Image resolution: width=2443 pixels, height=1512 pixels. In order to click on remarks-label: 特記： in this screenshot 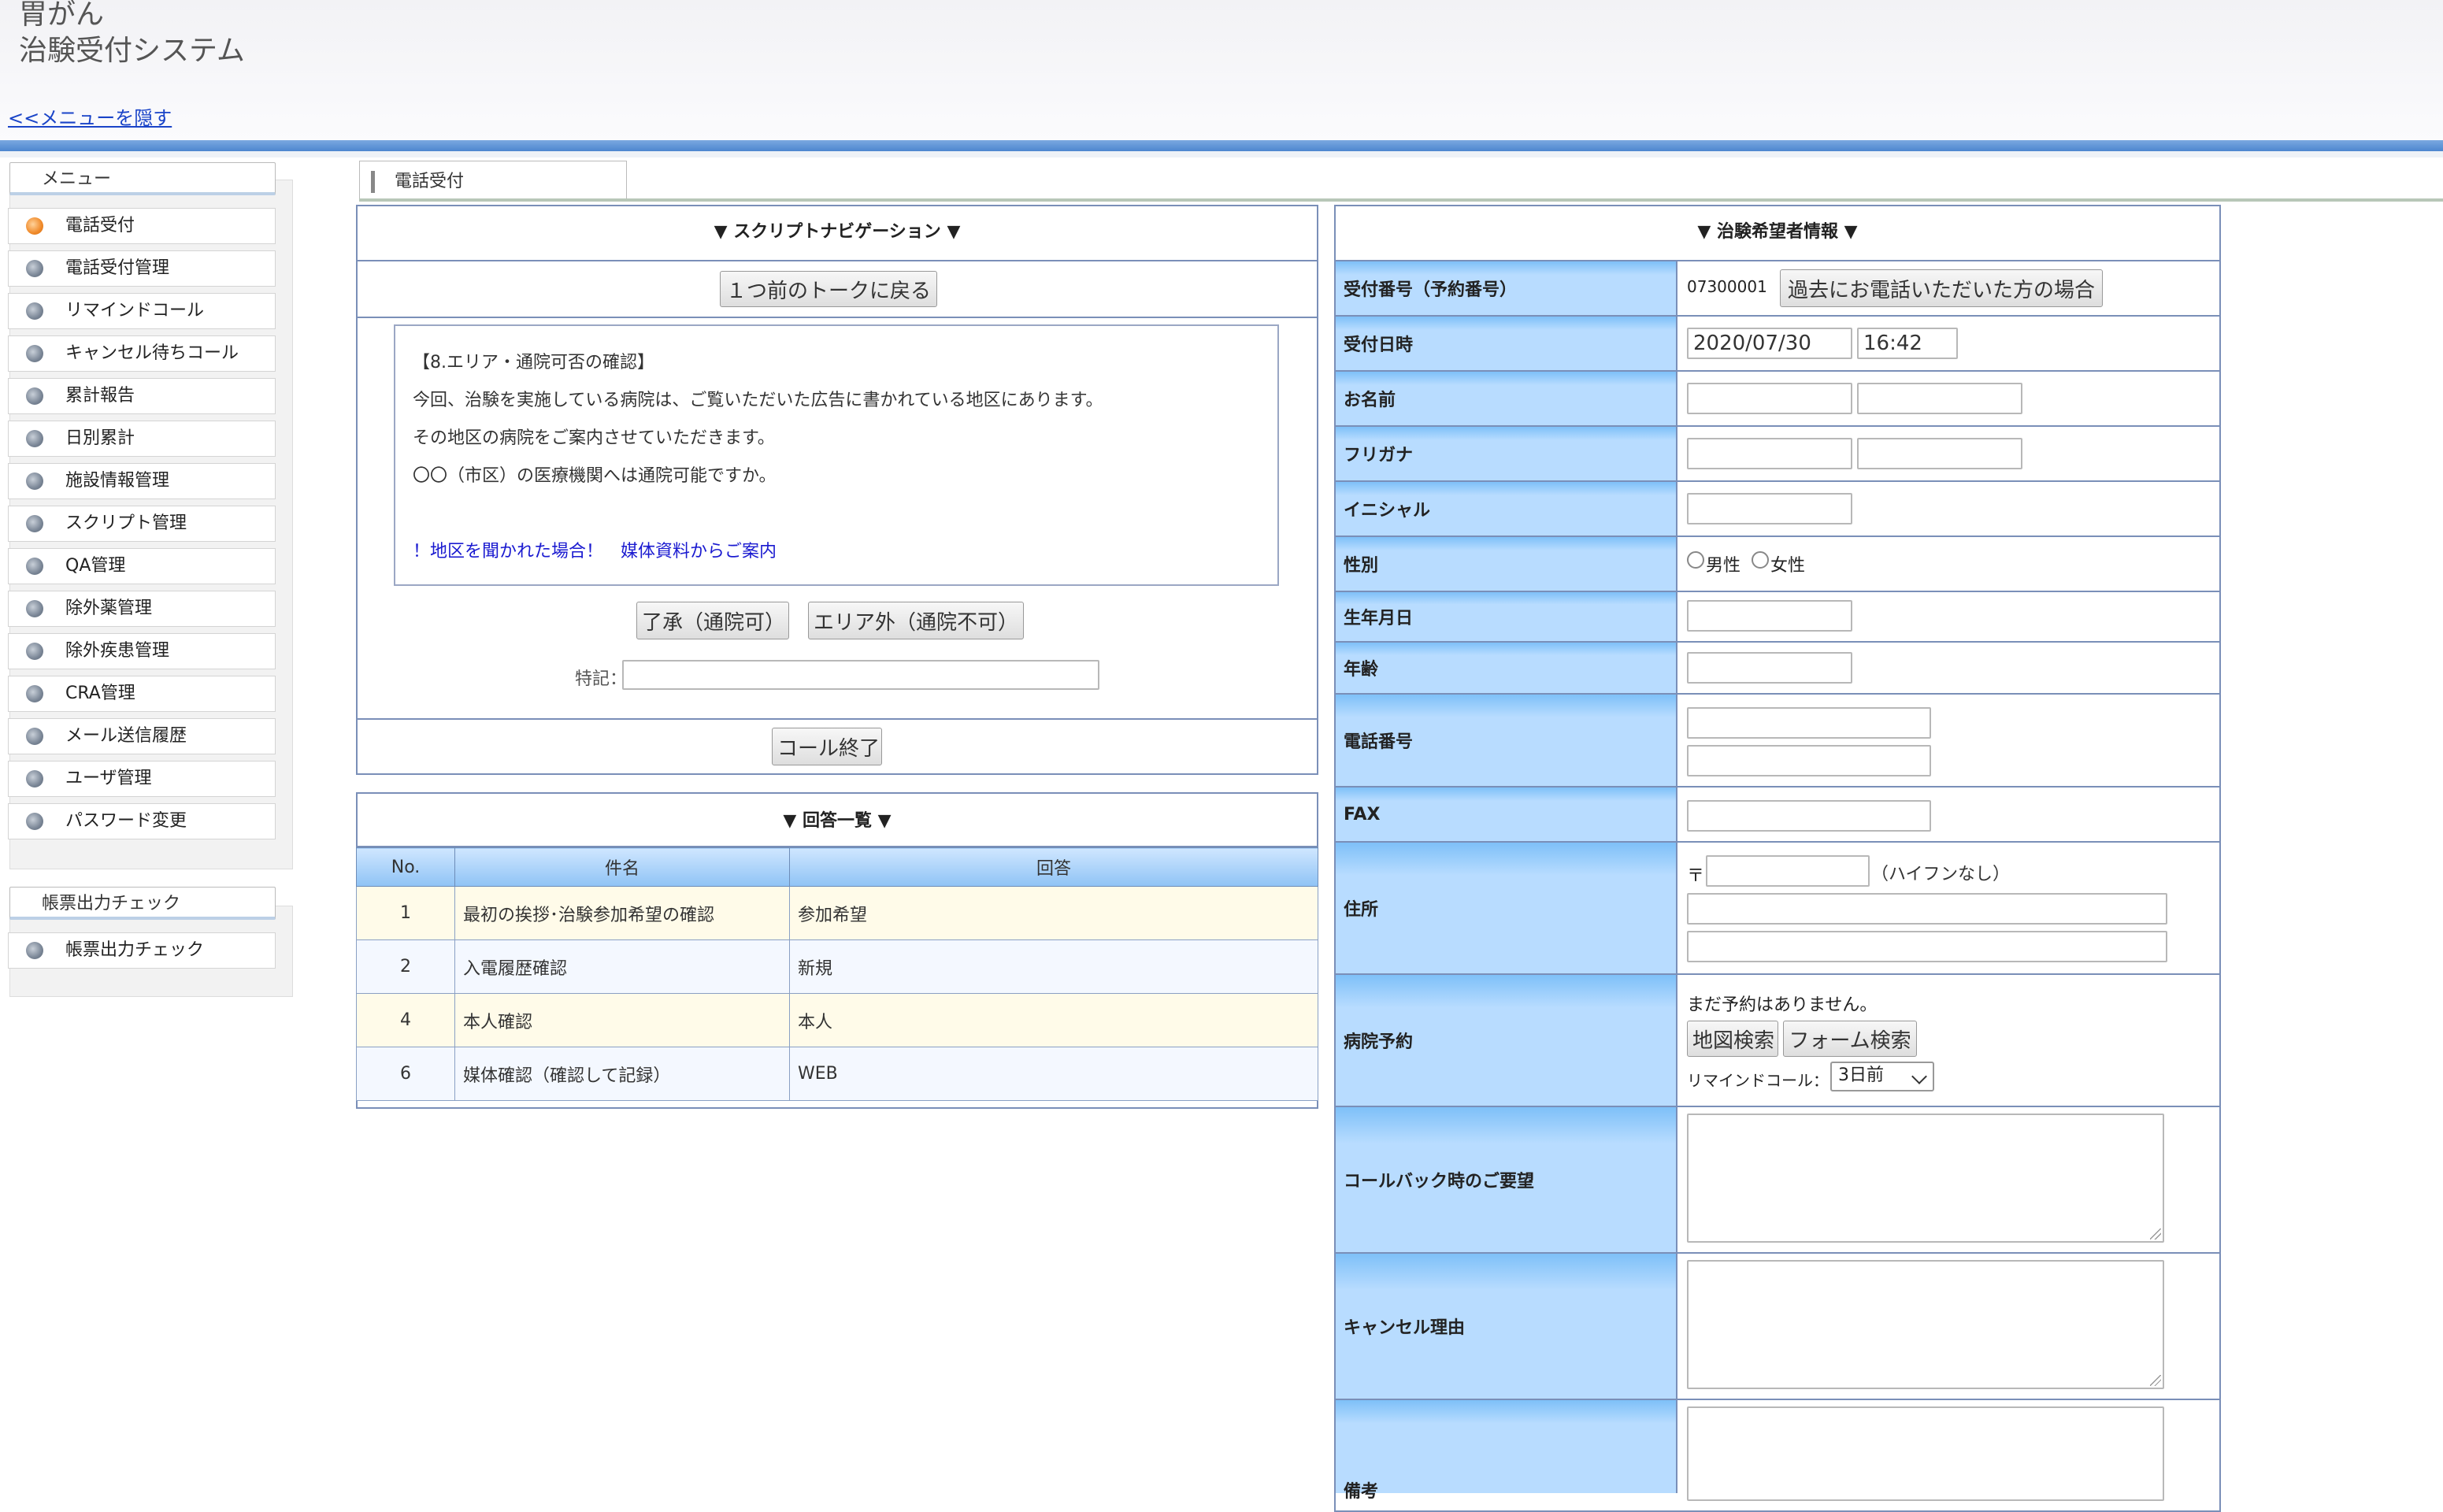, I will do `click(601, 679)`.